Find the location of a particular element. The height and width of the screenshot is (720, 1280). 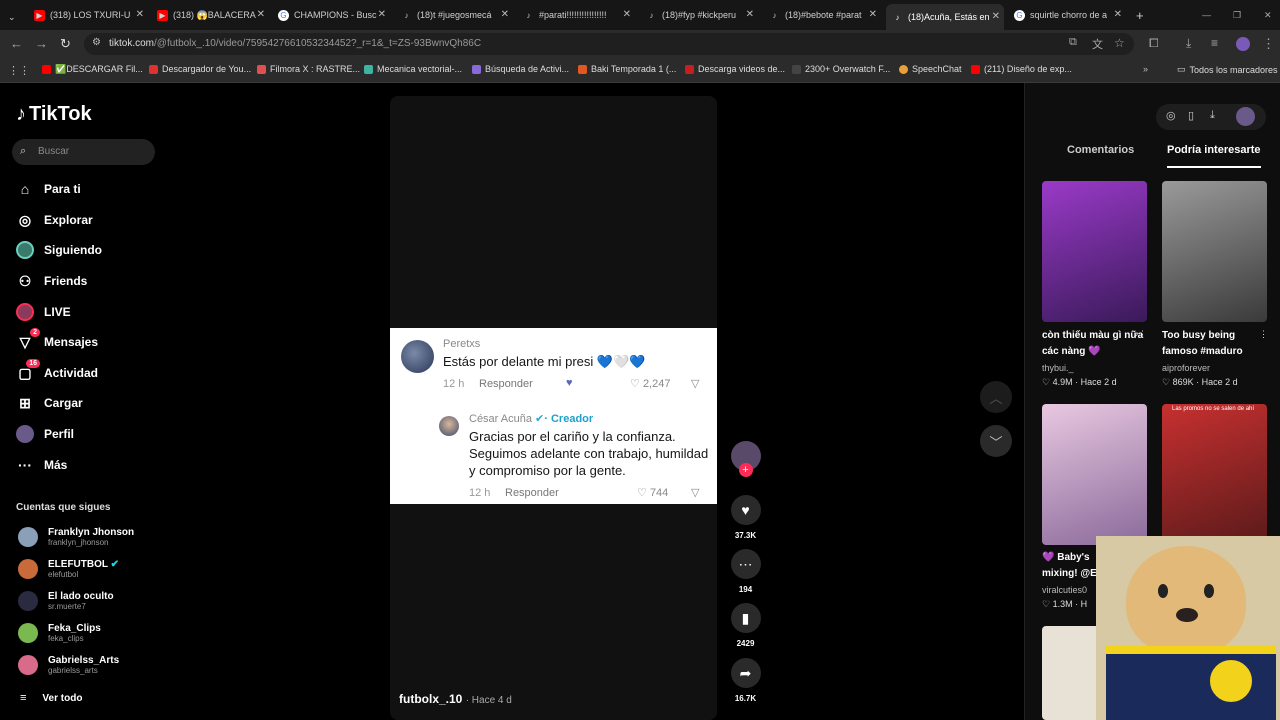

video-author: viralcuties0 is located at coordinates (1064, 590).